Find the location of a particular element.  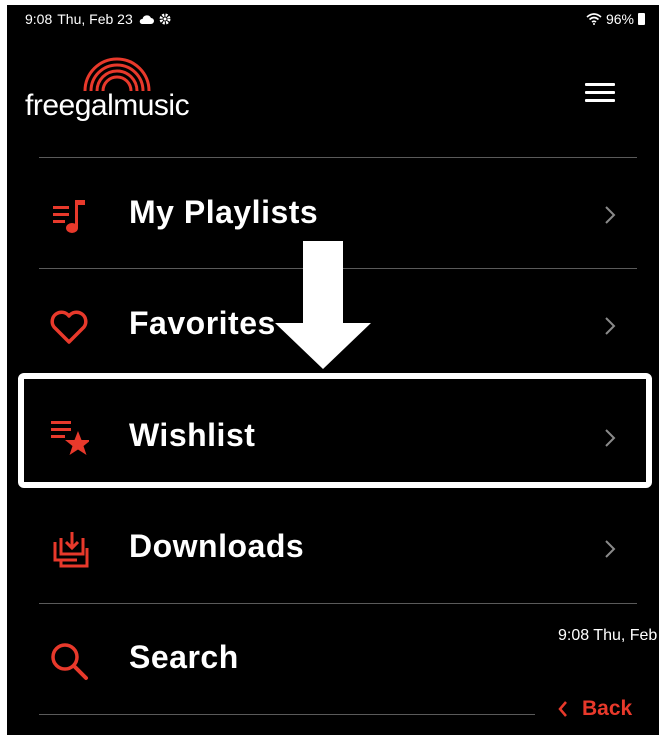

status-bar: 9:08 Thu, Feb 23 96% is located at coordinates (333, 19).